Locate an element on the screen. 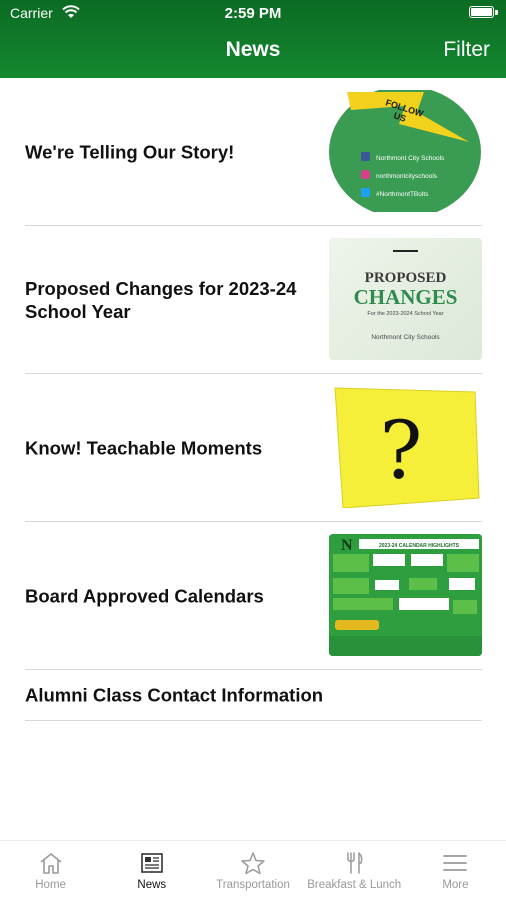 The width and height of the screenshot is (506, 900). question-sticky-note: ? is located at coordinates (407, 447).